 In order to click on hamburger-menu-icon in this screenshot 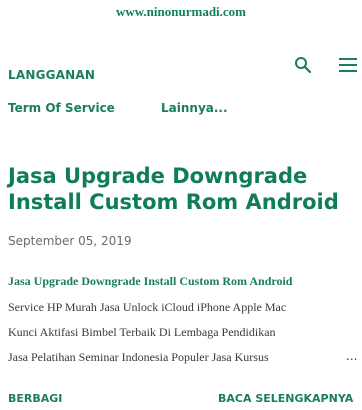, I will do `click(348, 67)`.